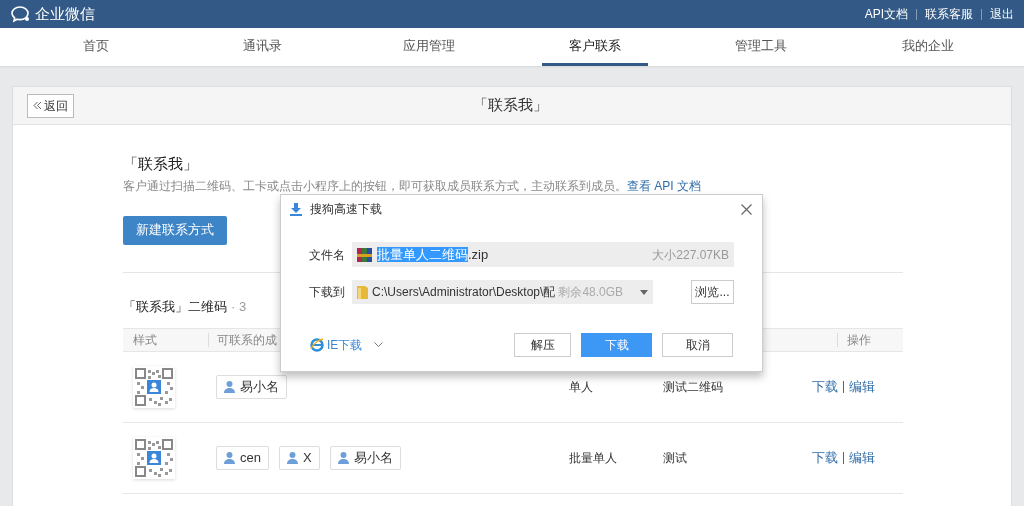 Image resolution: width=1024 pixels, height=506 pixels. Describe the element at coordinates (464, 292) in the screenshot. I see `path-text: C:\Users\Administrator\Desktop\配` at that location.